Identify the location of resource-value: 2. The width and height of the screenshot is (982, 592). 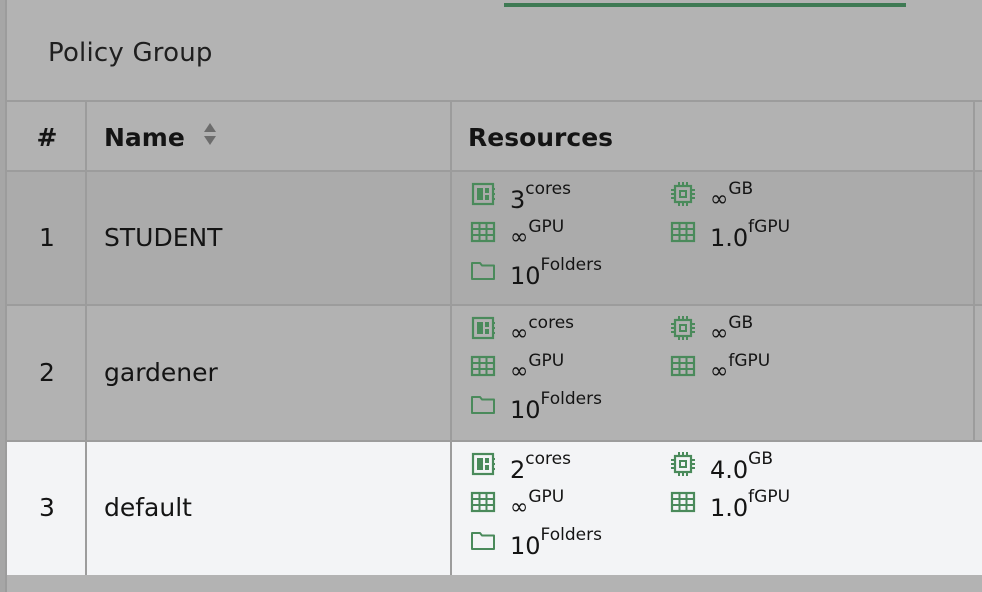
(518, 470).